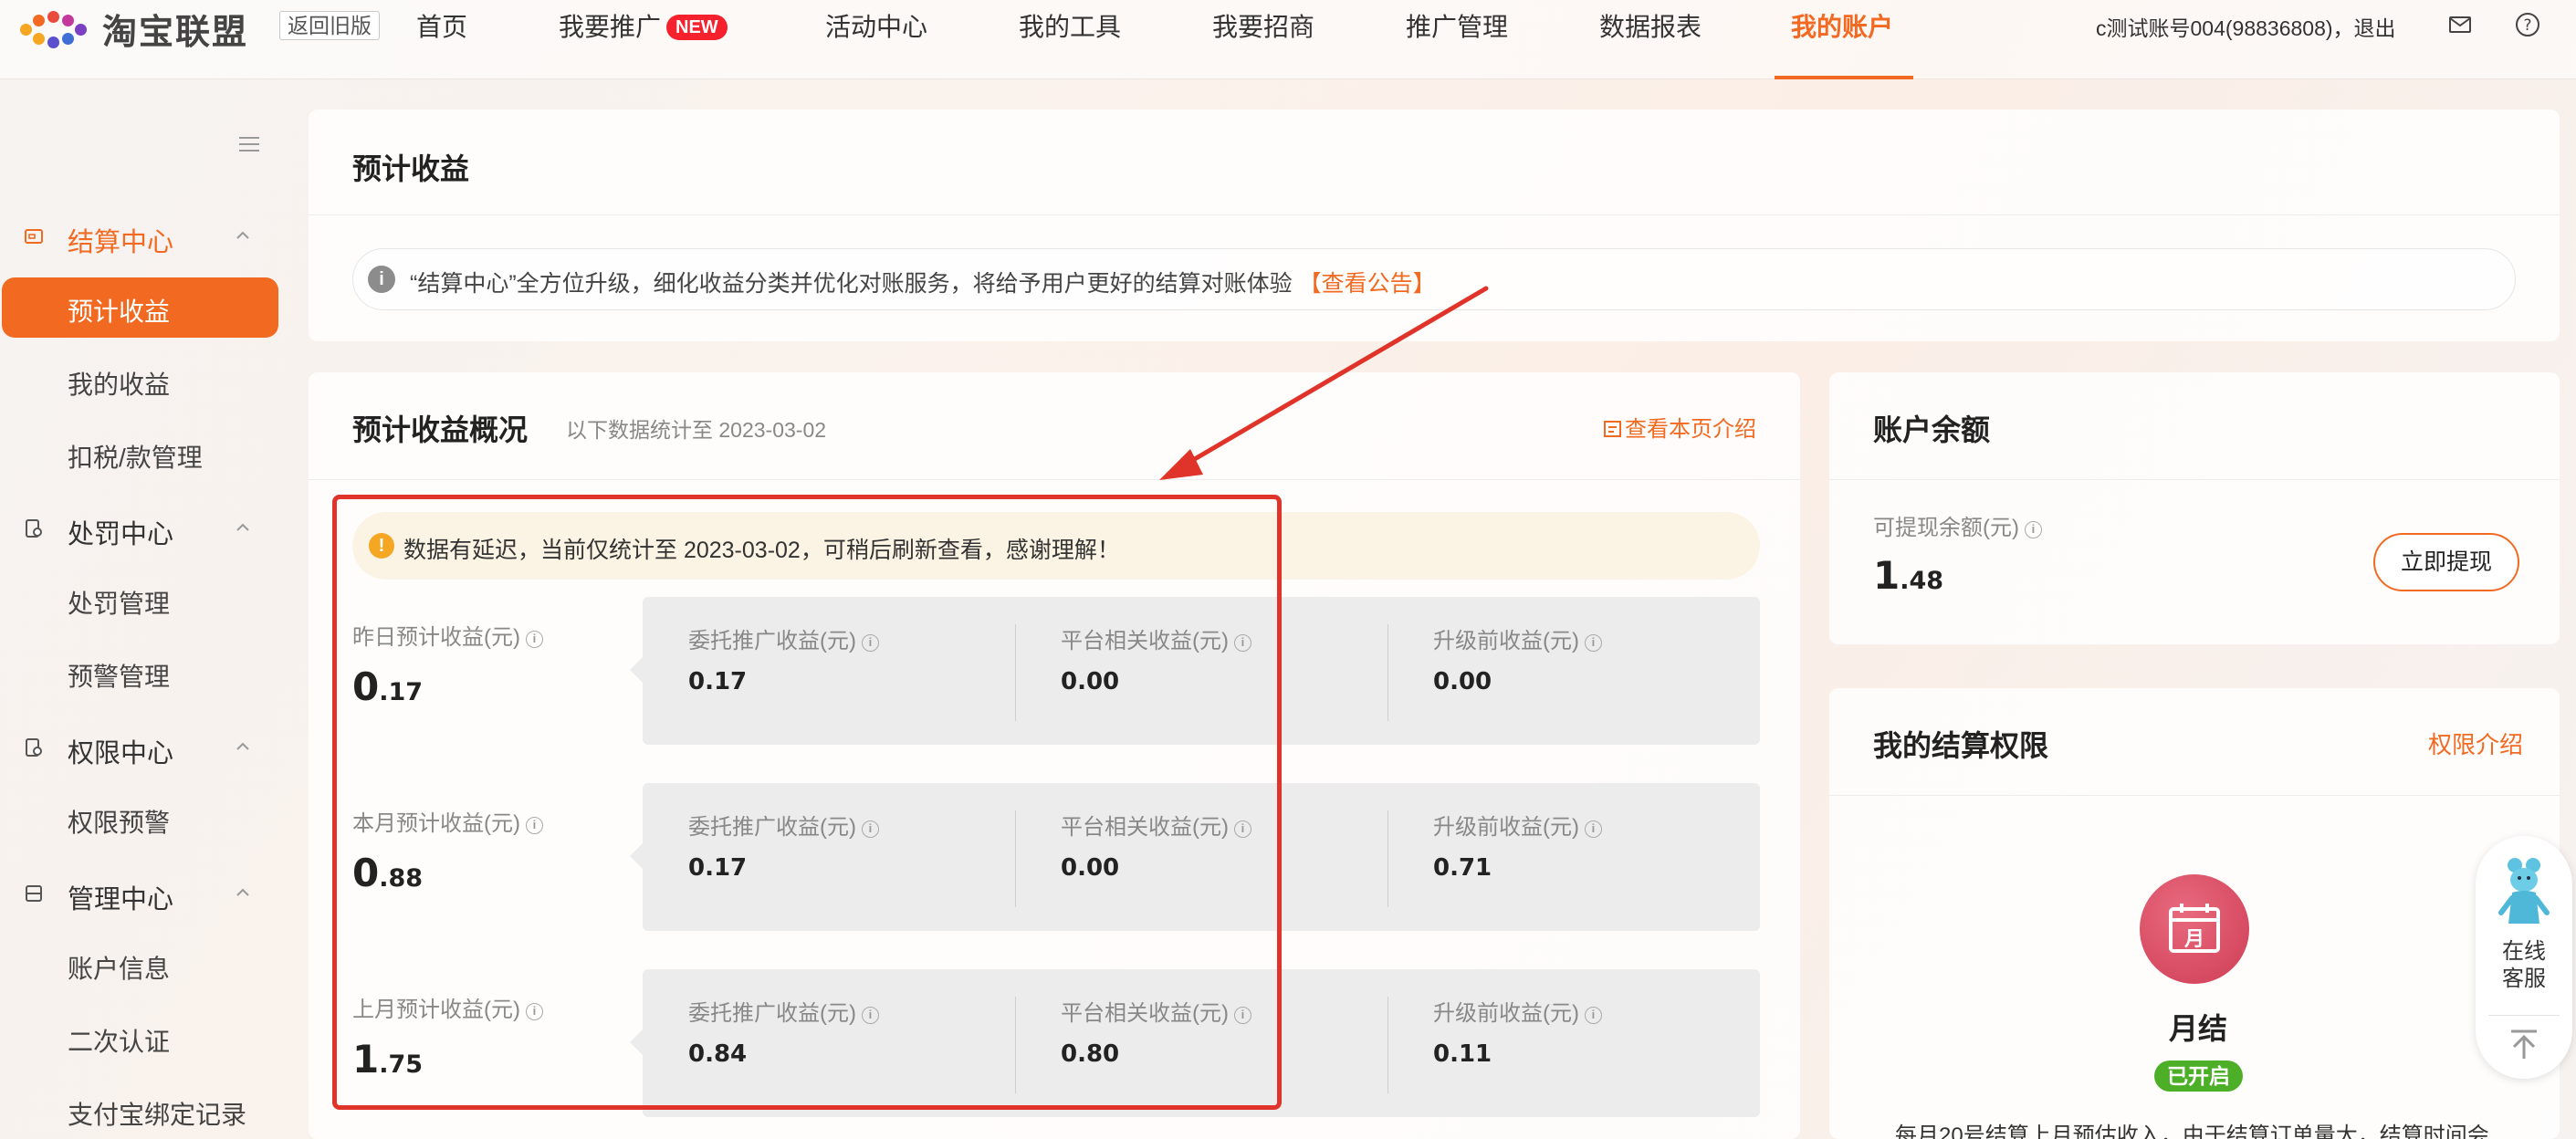  Describe the element at coordinates (442, 25) in the screenshot. I see `nav-home: 首页` at that location.